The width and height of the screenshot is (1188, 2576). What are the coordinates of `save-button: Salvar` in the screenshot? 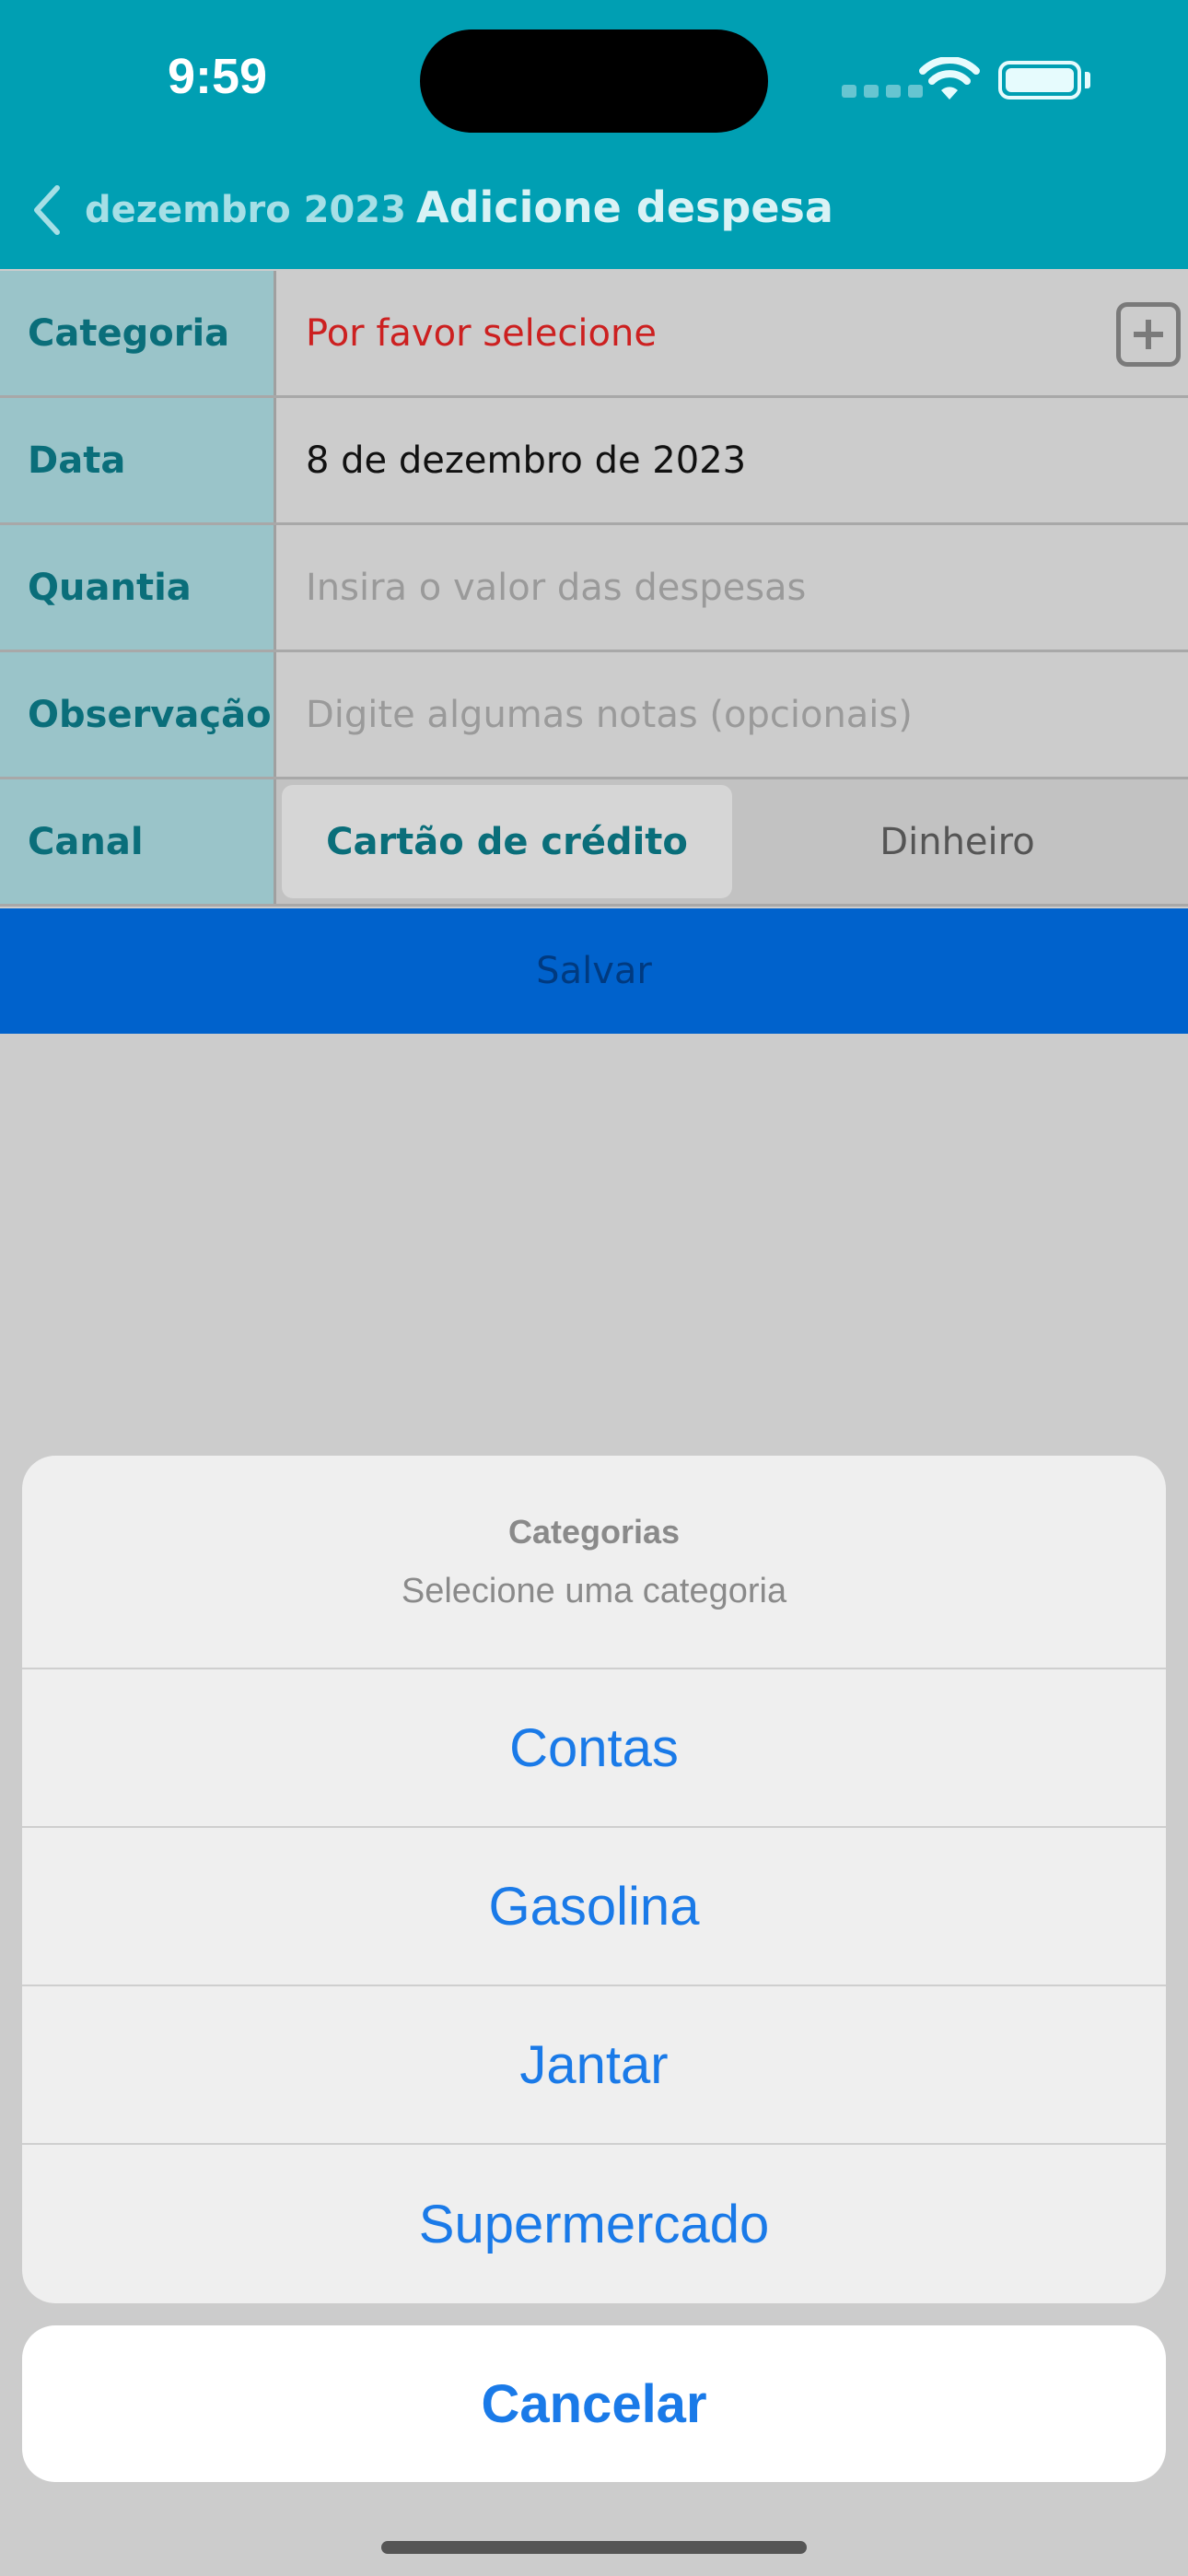 It's located at (594, 971).